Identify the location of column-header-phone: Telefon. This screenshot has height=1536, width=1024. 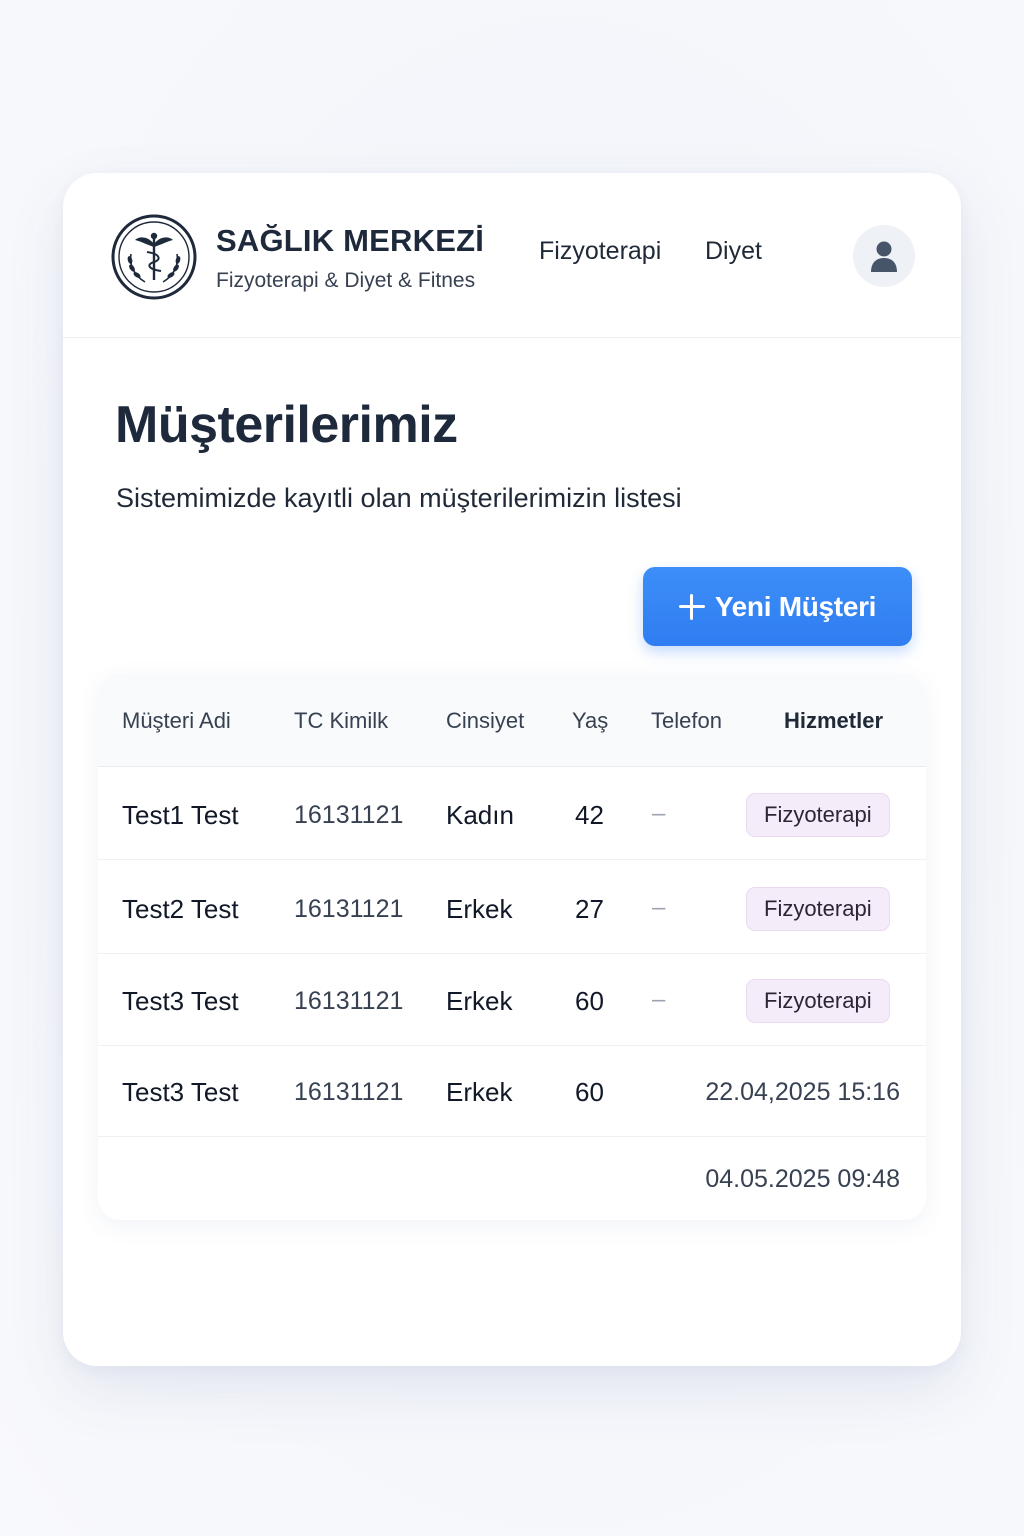
(686, 721).